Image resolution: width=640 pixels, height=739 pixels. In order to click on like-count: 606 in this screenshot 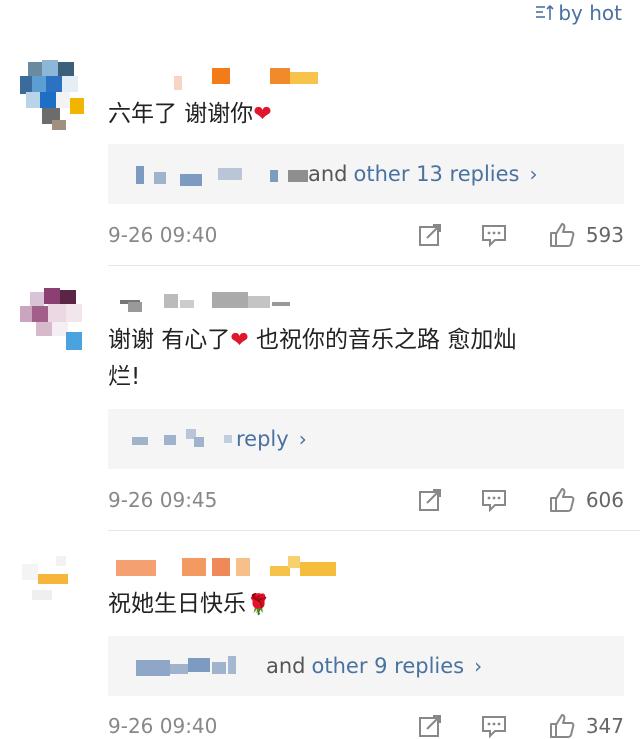, I will do `click(604, 500)`.